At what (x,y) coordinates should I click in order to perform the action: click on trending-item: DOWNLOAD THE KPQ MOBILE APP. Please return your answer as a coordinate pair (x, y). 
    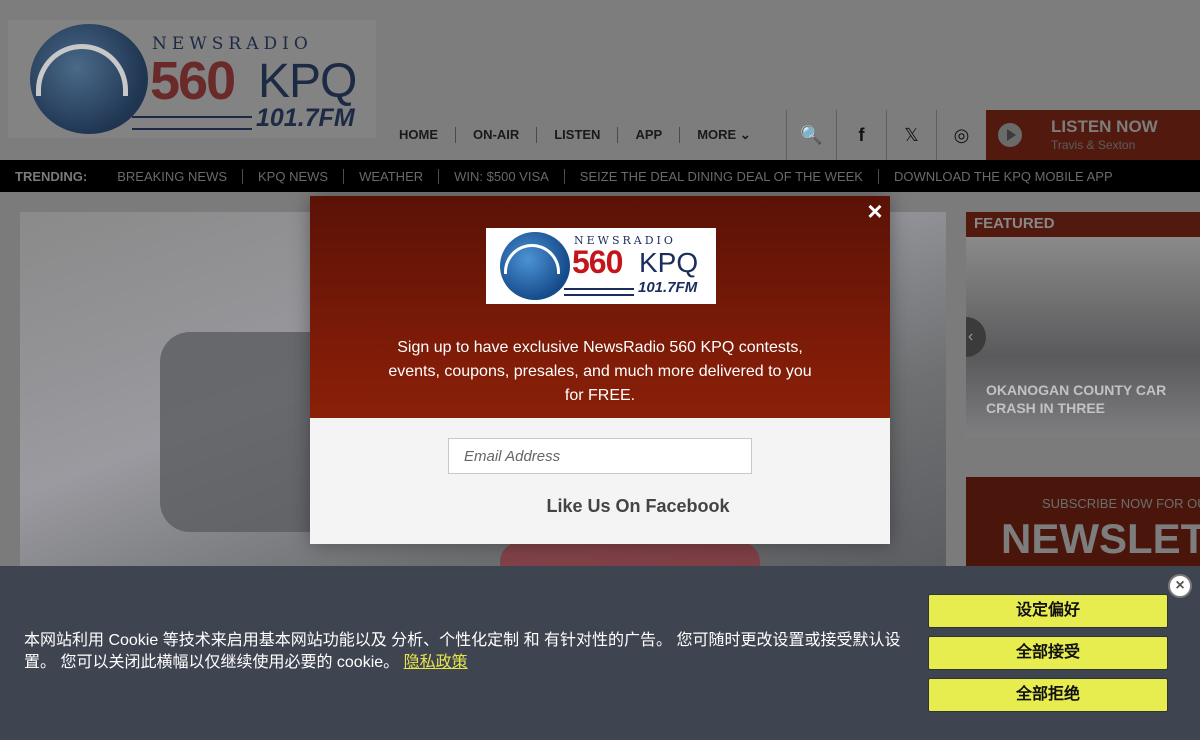
    Looking at the image, I should click on (1003, 176).